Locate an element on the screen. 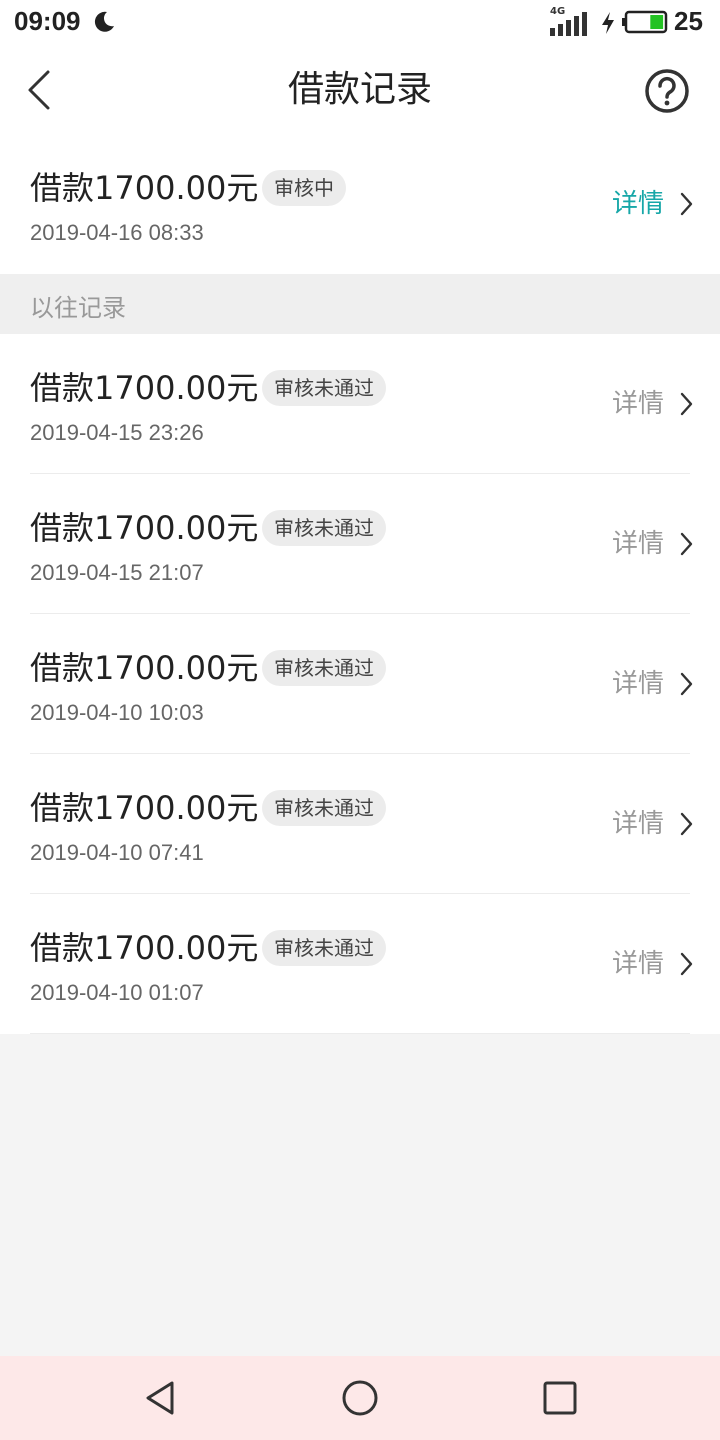 The width and height of the screenshot is (720, 1440). battery-level: 25 is located at coordinates (688, 21).